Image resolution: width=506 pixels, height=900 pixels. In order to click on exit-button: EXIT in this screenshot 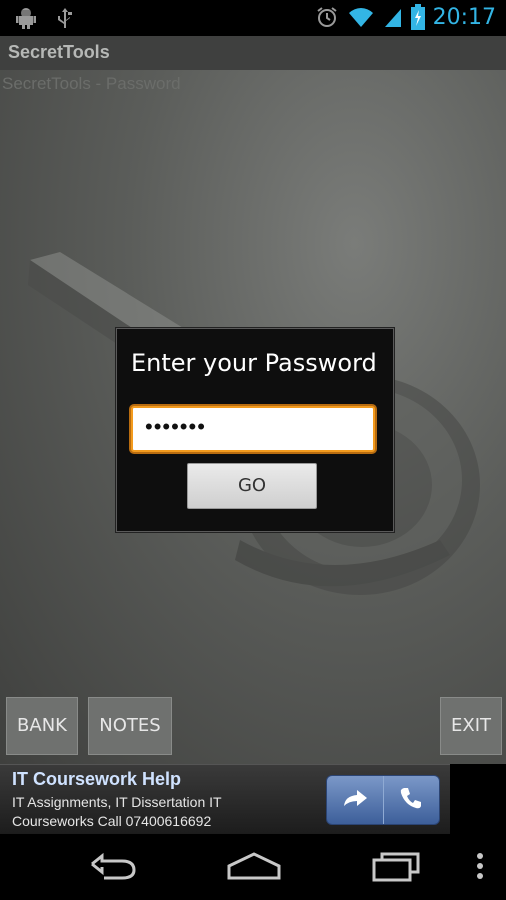, I will do `click(471, 726)`.